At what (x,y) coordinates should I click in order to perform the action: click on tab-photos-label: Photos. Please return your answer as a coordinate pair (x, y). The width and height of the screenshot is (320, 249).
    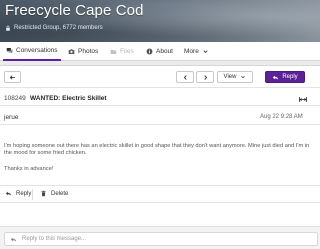
    Looking at the image, I should click on (88, 51).